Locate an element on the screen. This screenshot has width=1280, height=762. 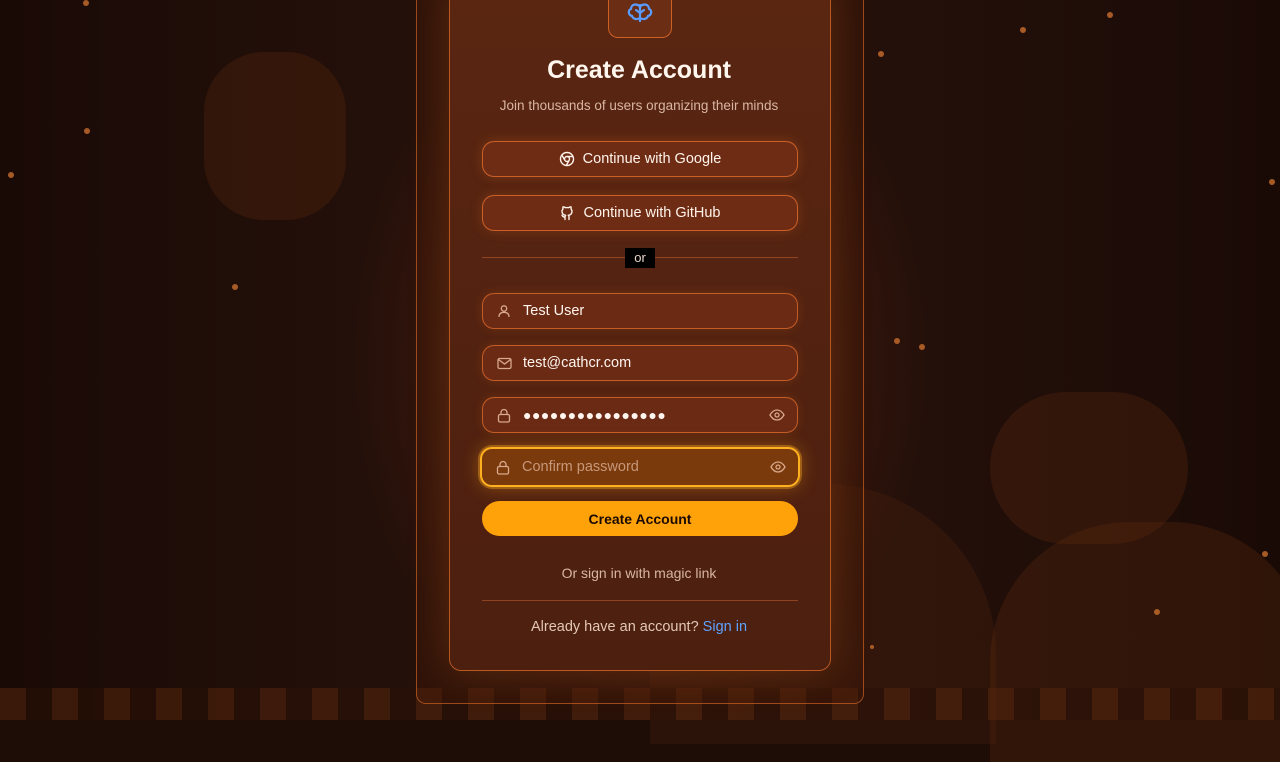
name-value: Test User is located at coordinates (554, 311).